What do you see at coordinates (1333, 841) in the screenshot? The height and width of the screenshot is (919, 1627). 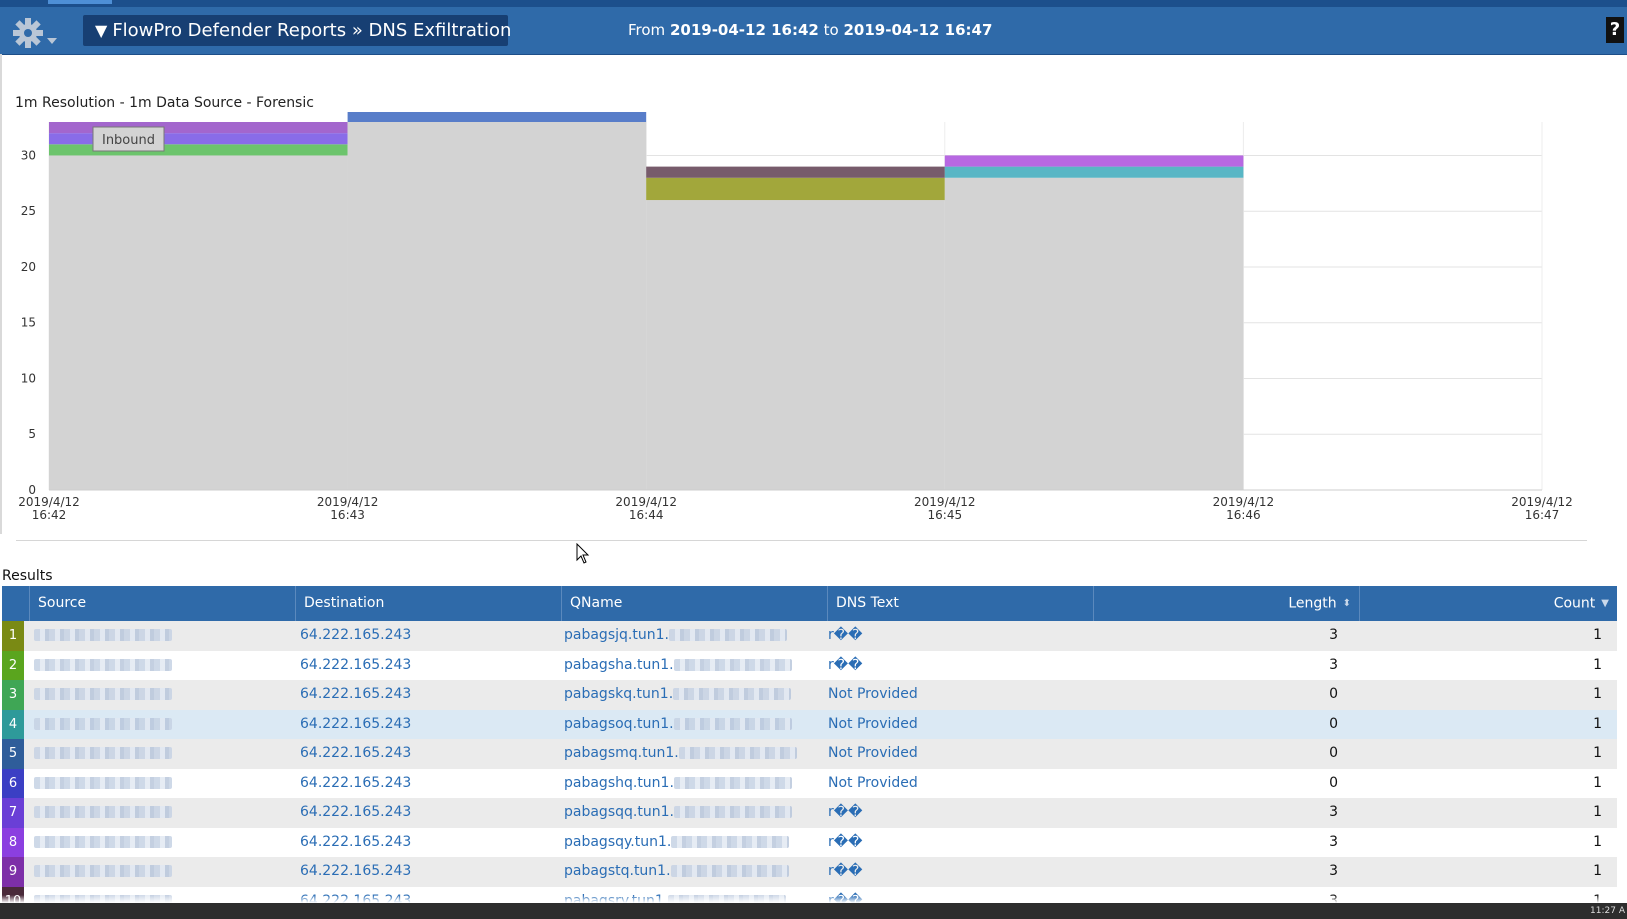 I see `length-cell: 3` at bounding box center [1333, 841].